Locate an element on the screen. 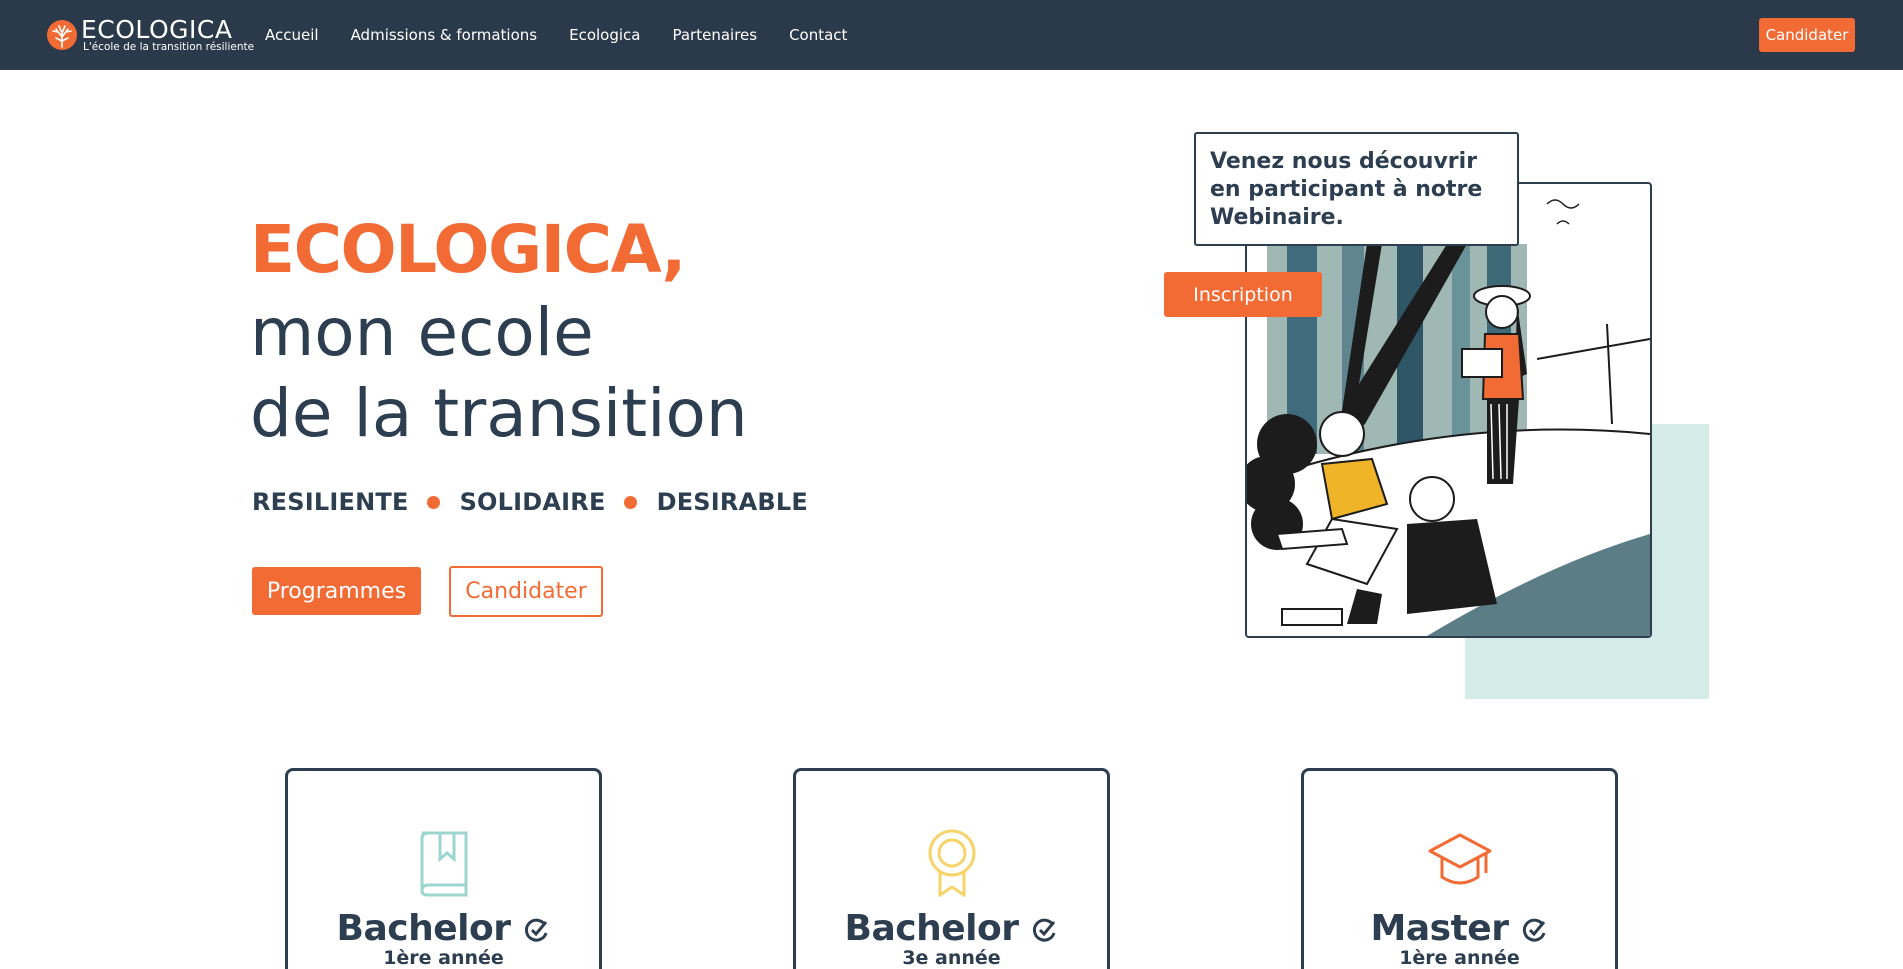 The image size is (1903, 969). graduation-cap-icon is located at coordinates (1459, 859).